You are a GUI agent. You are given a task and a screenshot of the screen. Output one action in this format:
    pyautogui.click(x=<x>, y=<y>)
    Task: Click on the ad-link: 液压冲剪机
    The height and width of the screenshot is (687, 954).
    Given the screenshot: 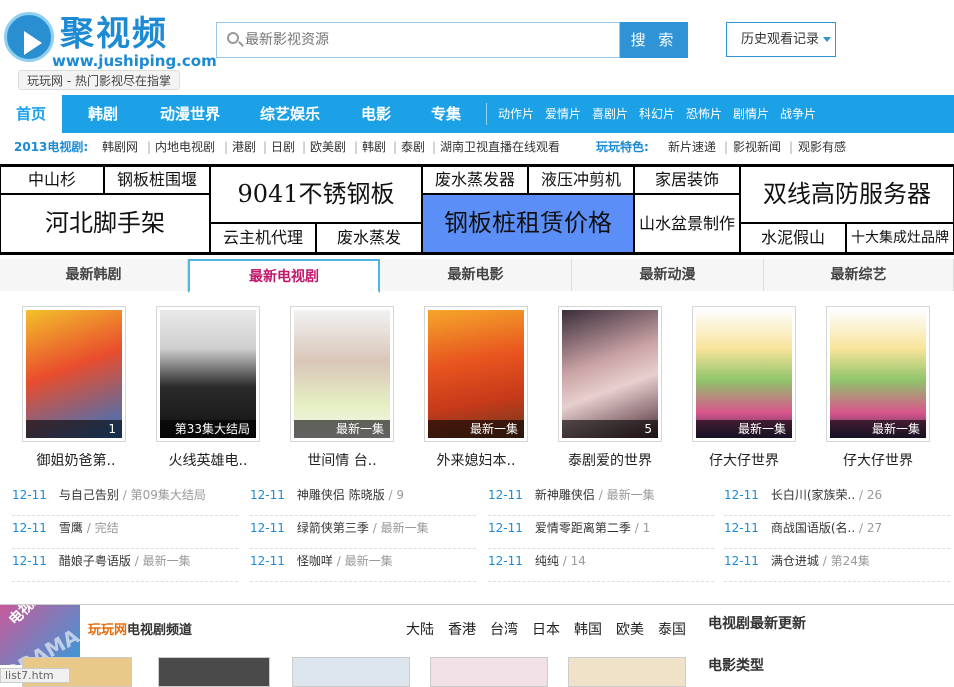 What is the action you would take?
    pyautogui.click(x=581, y=180)
    